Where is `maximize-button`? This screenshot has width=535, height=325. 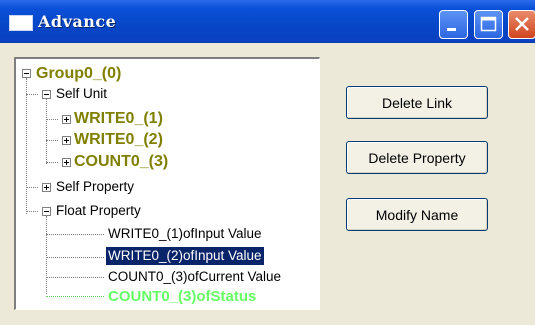 maximize-button is located at coordinates (488, 24).